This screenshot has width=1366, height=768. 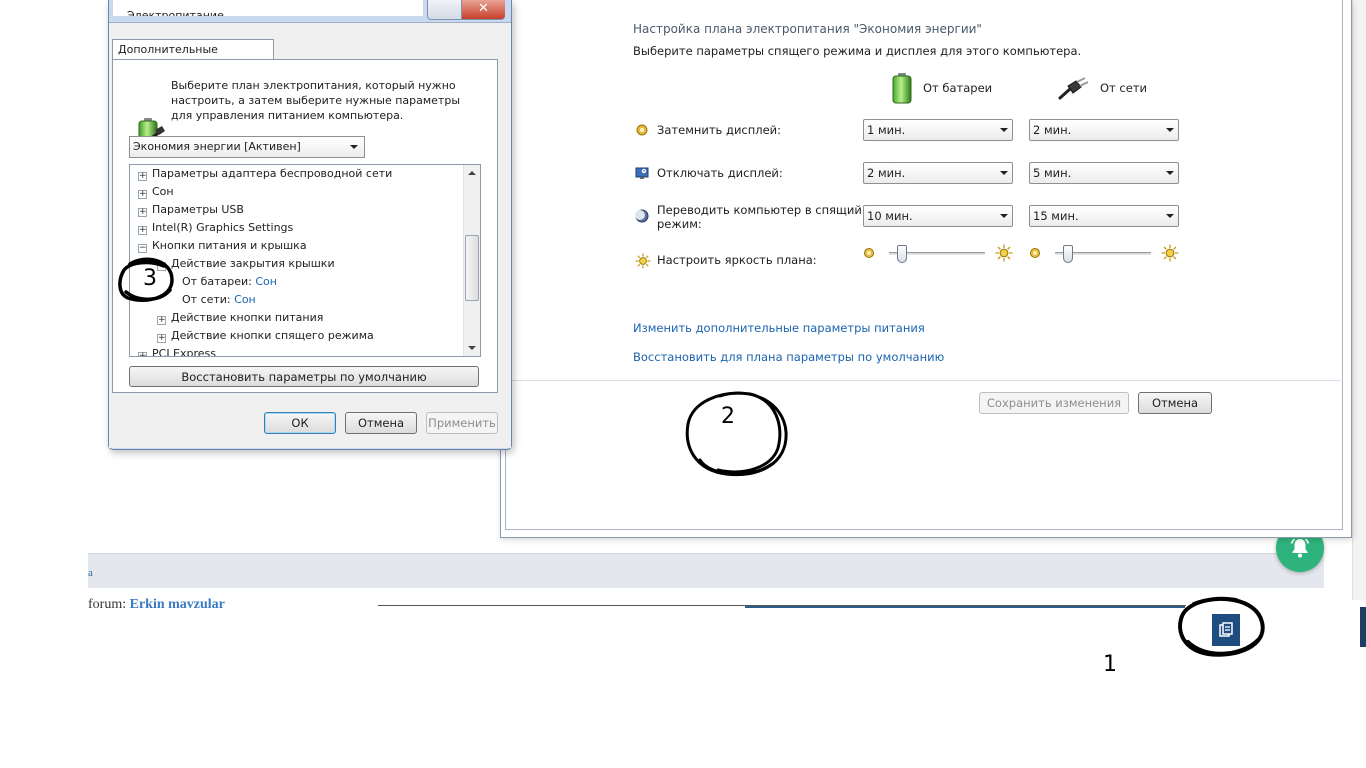 I want to click on tree-scrollbar, so click(x=471, y=260).